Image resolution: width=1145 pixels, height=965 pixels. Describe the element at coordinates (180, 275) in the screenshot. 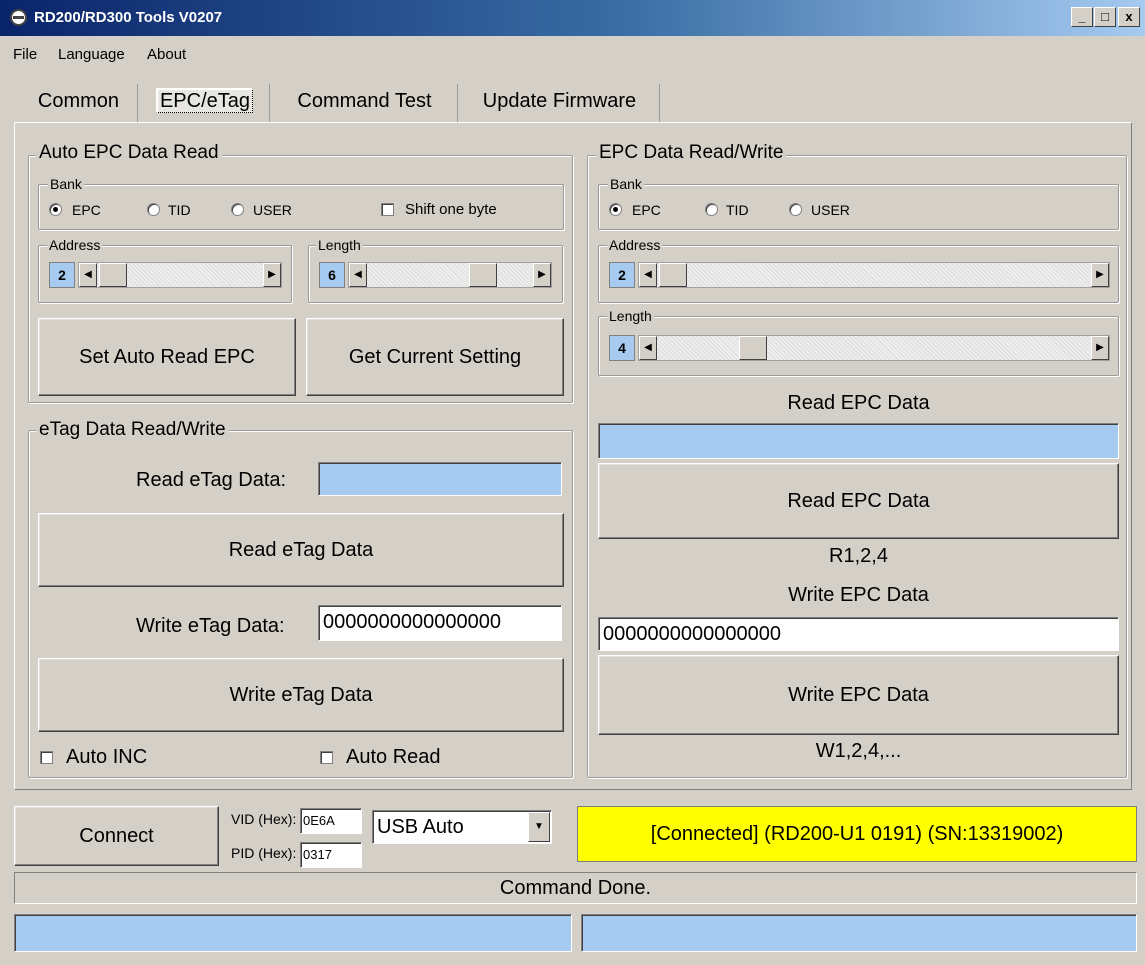

I see `auto-address-scrollbar: ◀ ▶` at that location.